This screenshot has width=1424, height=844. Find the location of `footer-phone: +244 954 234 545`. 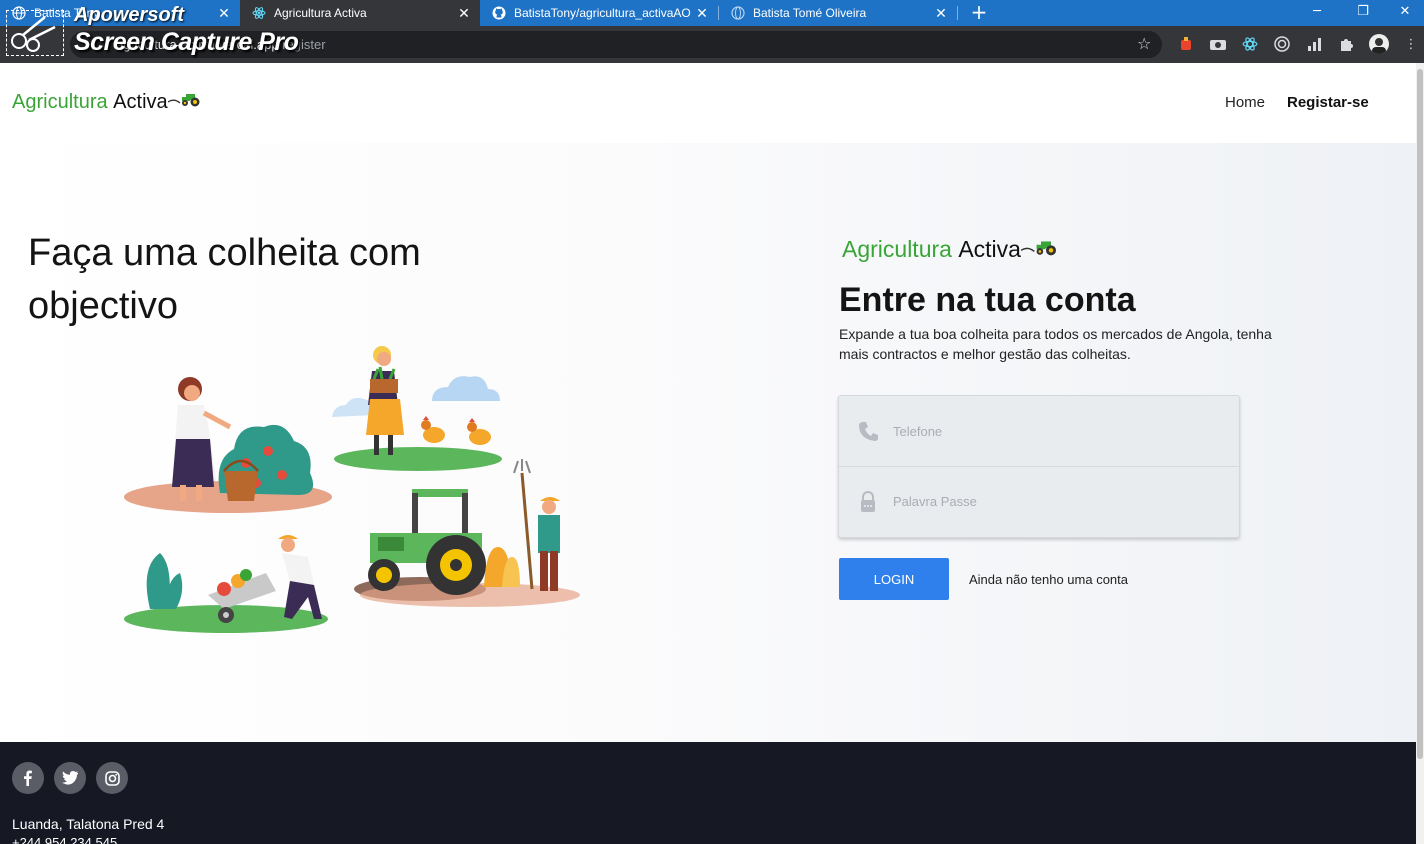

footer-phone: +244 954 234 545 is located at coordinates (65, 839).